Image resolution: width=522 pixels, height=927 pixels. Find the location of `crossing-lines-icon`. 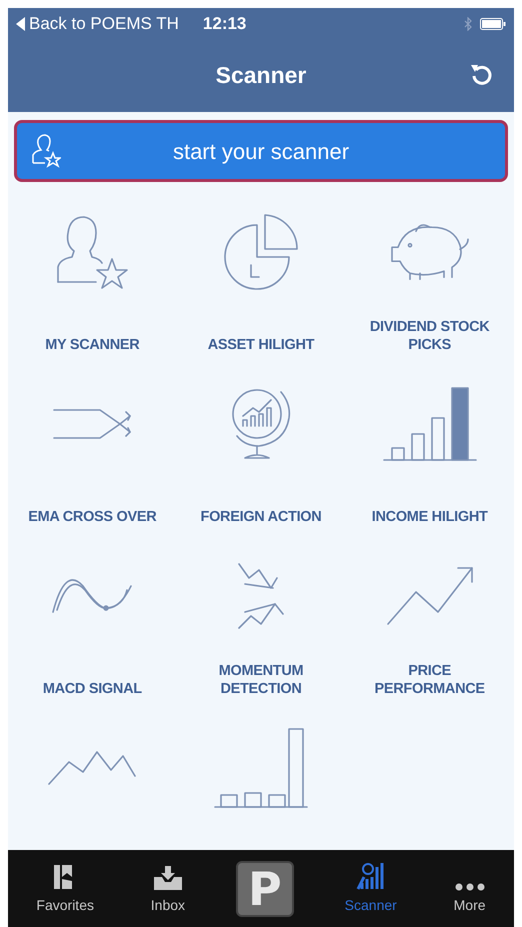

crossing-lines-icon is located at coordinates (92, 424).